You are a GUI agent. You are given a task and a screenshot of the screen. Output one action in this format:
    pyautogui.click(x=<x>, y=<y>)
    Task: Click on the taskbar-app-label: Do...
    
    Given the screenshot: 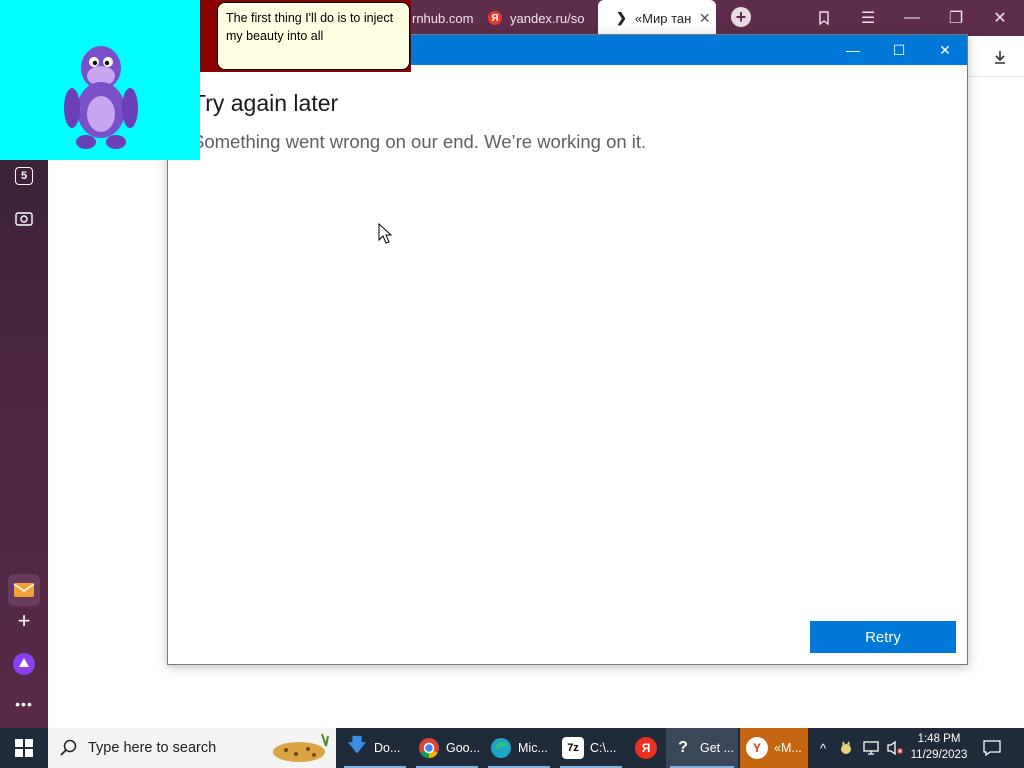 What is the action you would take?
    pyautogui.click(x=387, y=748)
    